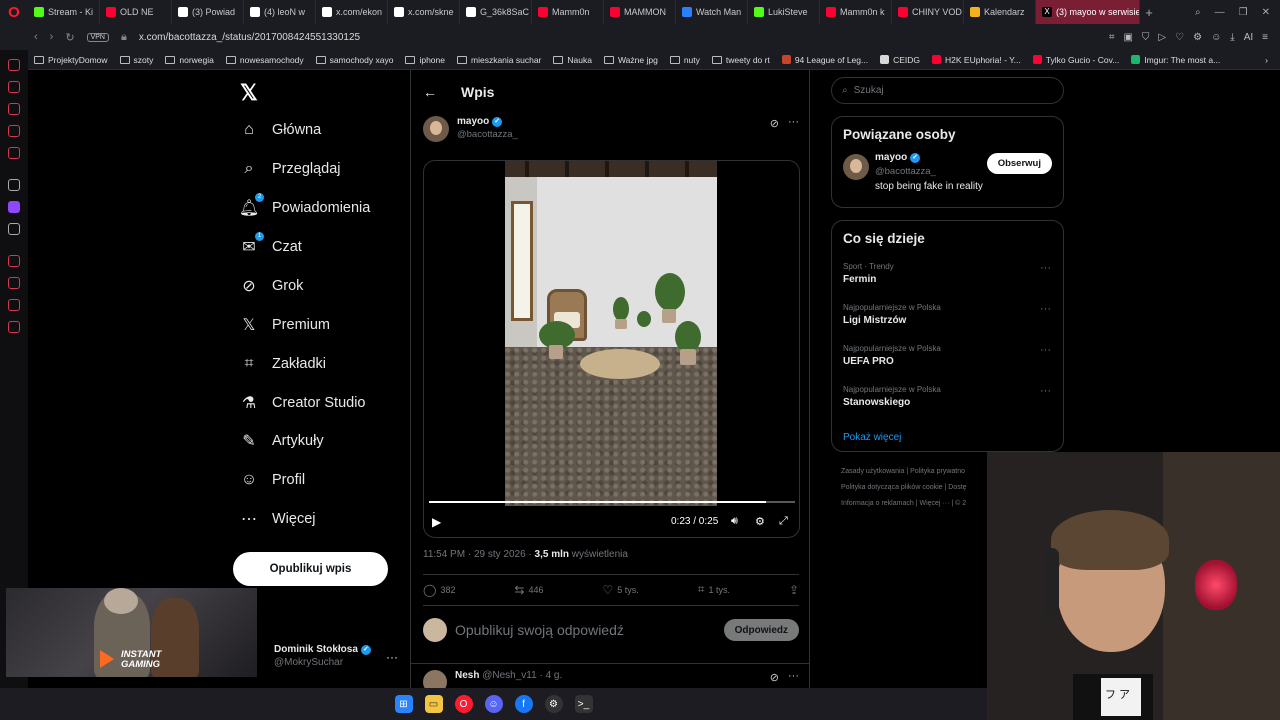  Describe the element at coordinates (36, 37) in the screenshot. I see `back-icon: ‹` at that location.